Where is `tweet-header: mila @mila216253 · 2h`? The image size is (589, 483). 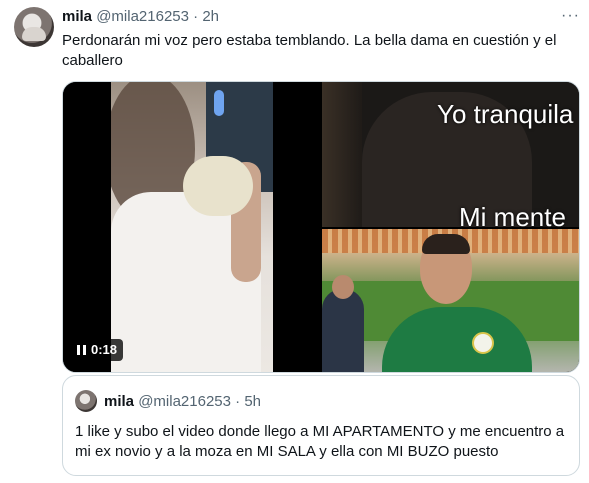 tweet-header: mila @mila216253 · 2h is located at coordinates (140, 17).